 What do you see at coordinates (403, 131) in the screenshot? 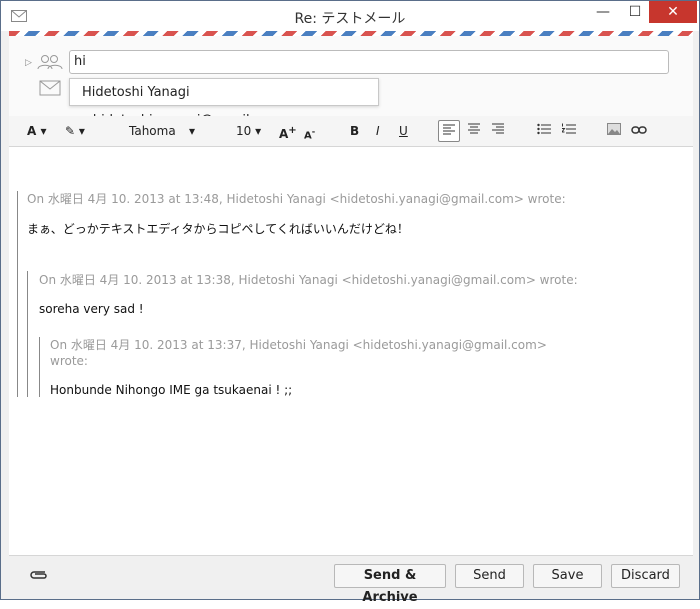
I see `underline-button: U` at bounding box center [403, 131].